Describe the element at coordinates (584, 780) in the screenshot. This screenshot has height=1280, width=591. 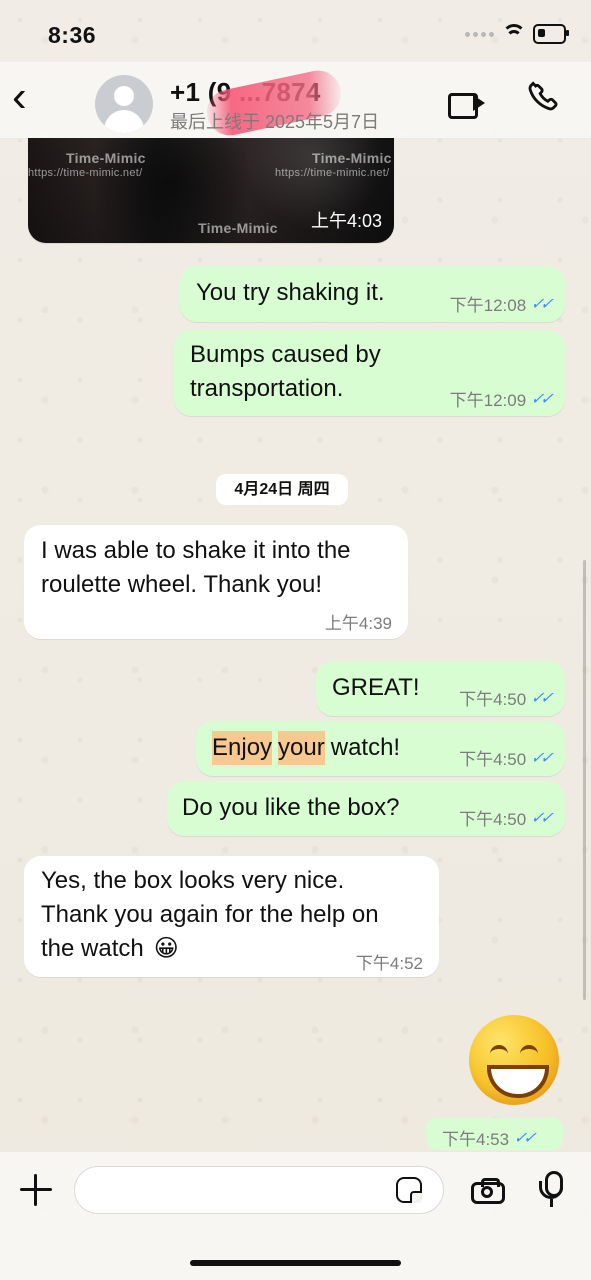
I see `scrollbar` at that location.